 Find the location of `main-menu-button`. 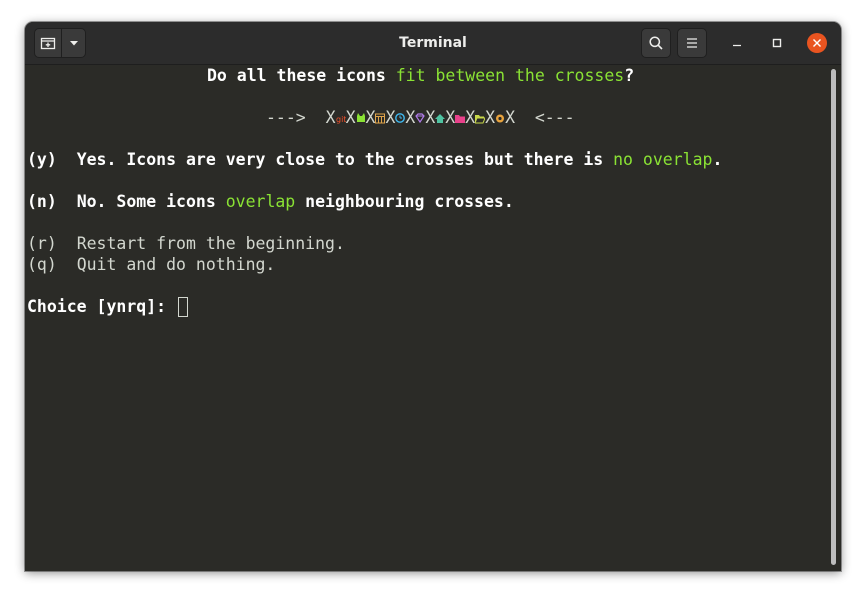

main-menu-button is located at coordinates (692, 43).